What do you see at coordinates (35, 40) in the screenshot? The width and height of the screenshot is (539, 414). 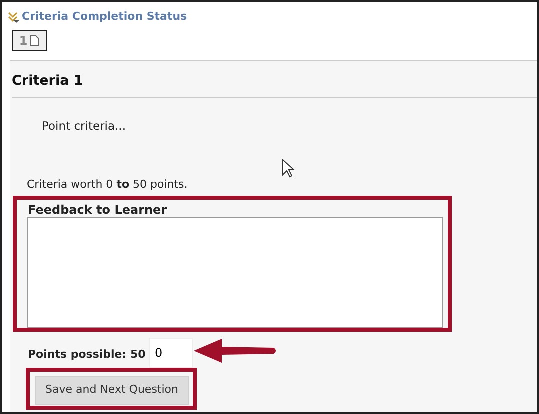 I see `page-icon` at bounding box center [35, 40].